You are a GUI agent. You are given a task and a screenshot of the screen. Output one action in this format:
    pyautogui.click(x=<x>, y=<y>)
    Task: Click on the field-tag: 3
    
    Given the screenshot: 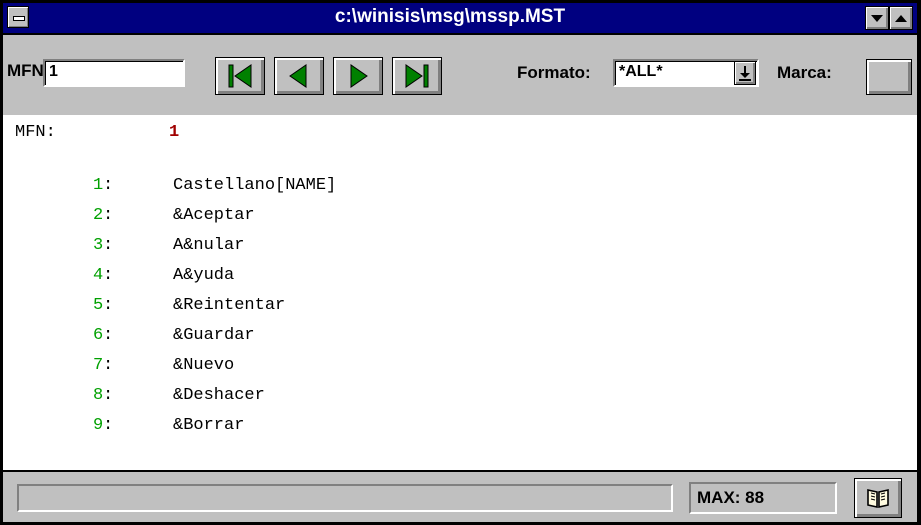 What is the action you would take?
    pyautogui.click(x=98, y=245)
    